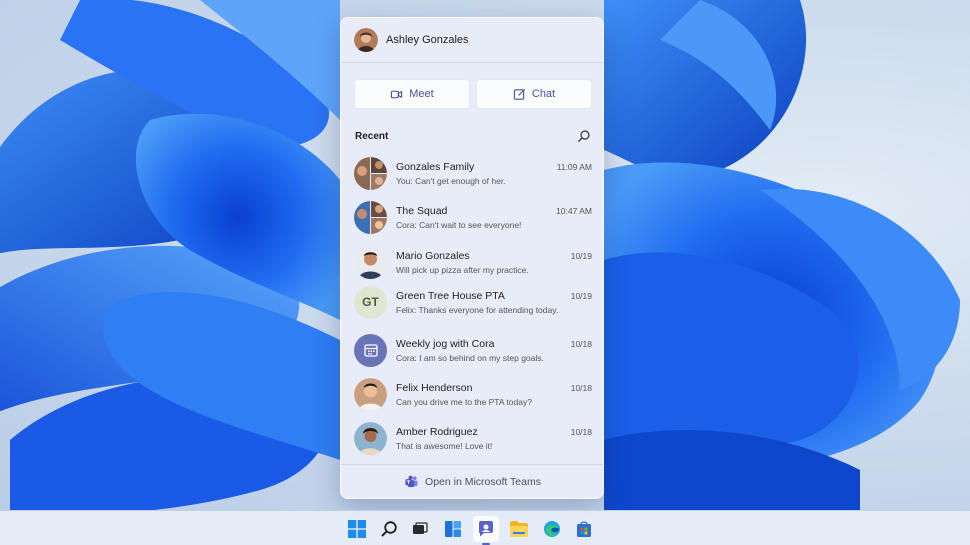 The height and width of the screenshot is (545, 970). I want to click on conversation-preview: Can you drive me to the PTA today?, so click(464, 401).